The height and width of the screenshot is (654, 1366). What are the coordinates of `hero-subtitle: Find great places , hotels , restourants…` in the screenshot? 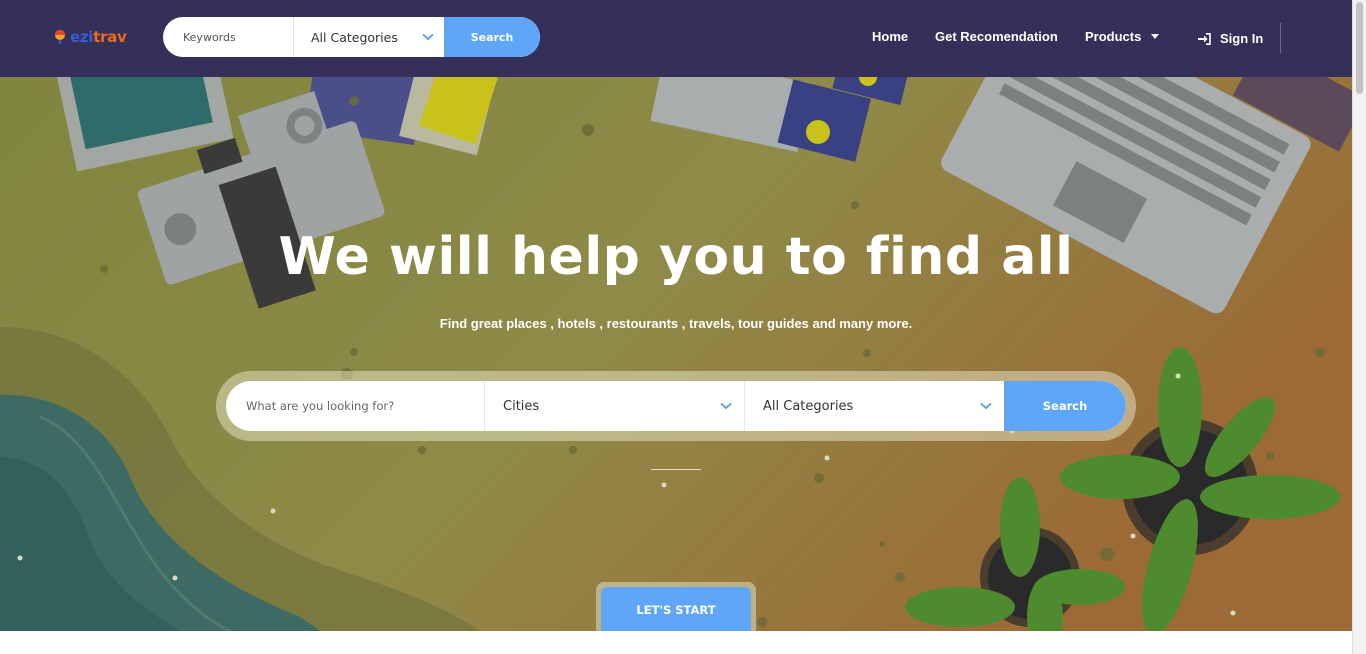 It's located at (676, 323).